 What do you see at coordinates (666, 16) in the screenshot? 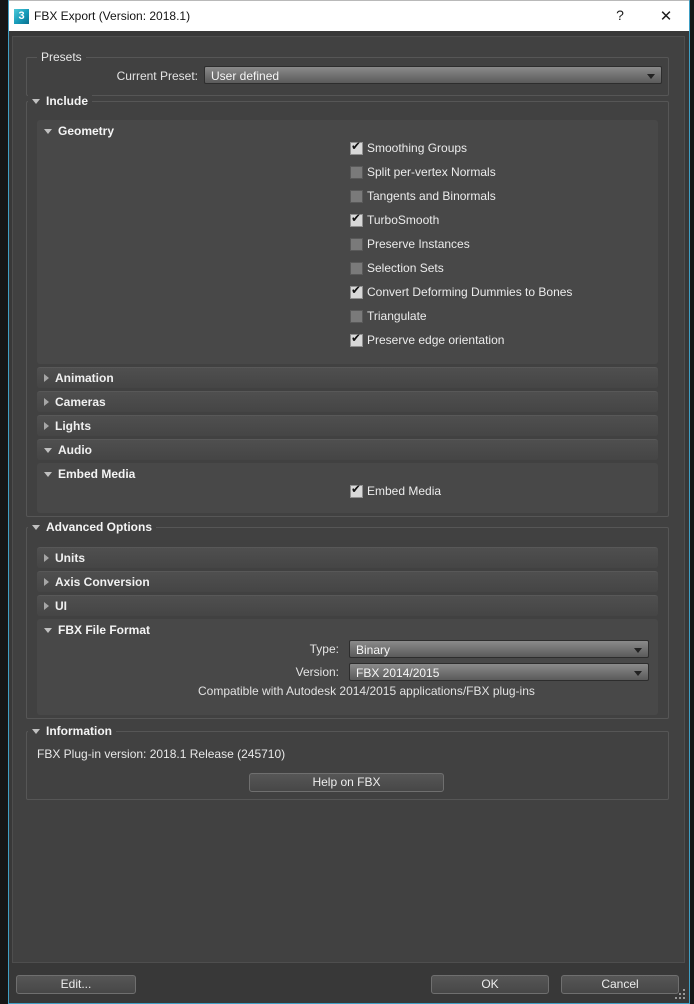
I see `close-button: ✕` at bounding box center [666, 16].